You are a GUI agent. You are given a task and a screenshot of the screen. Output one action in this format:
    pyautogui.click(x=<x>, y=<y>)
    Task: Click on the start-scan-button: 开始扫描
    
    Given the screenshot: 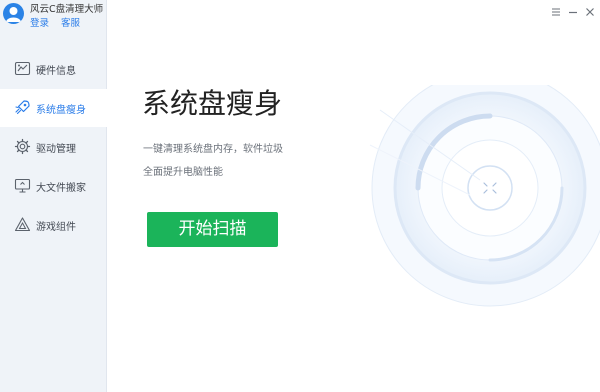 What is the action you would take?
    pyautogui.click(x=212, y=229)
    